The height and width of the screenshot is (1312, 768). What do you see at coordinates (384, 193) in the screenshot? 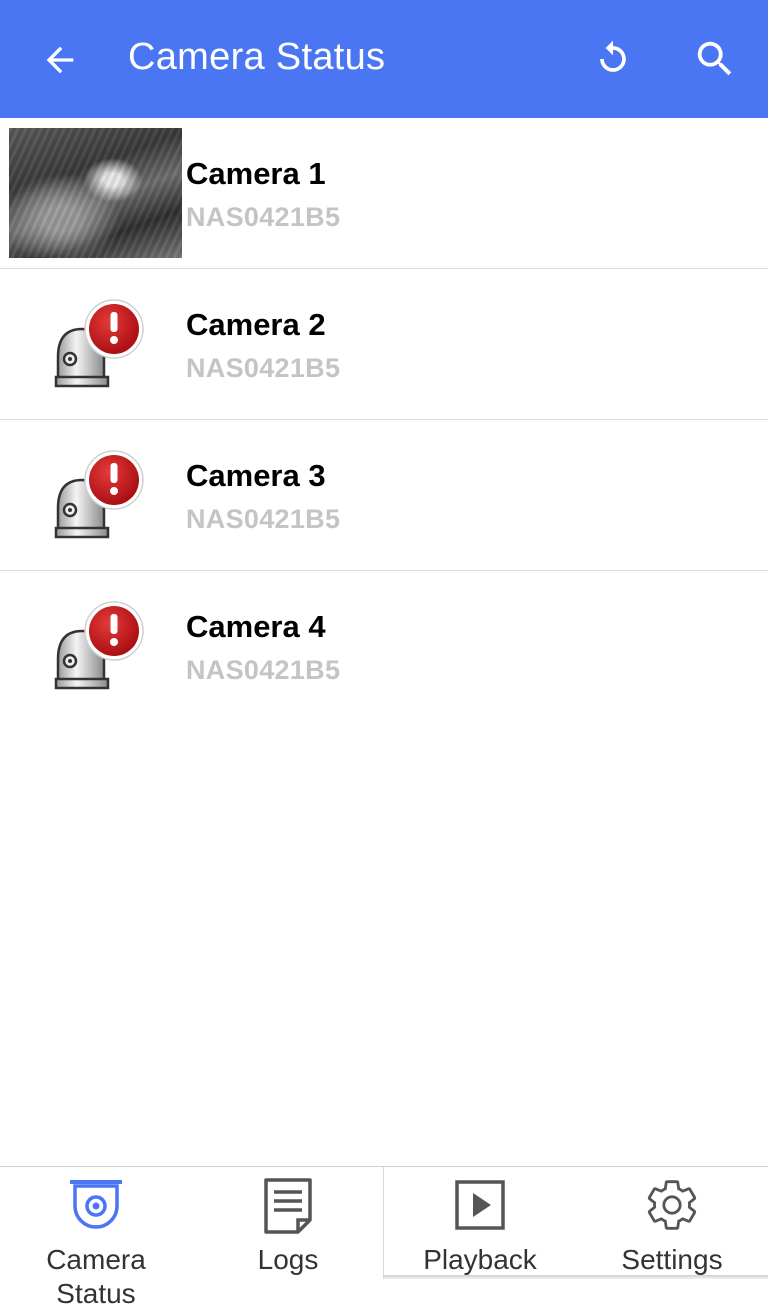
I see `camera-list-item: Camera 1 NAS0421B5` at bounding box center [384, 193].